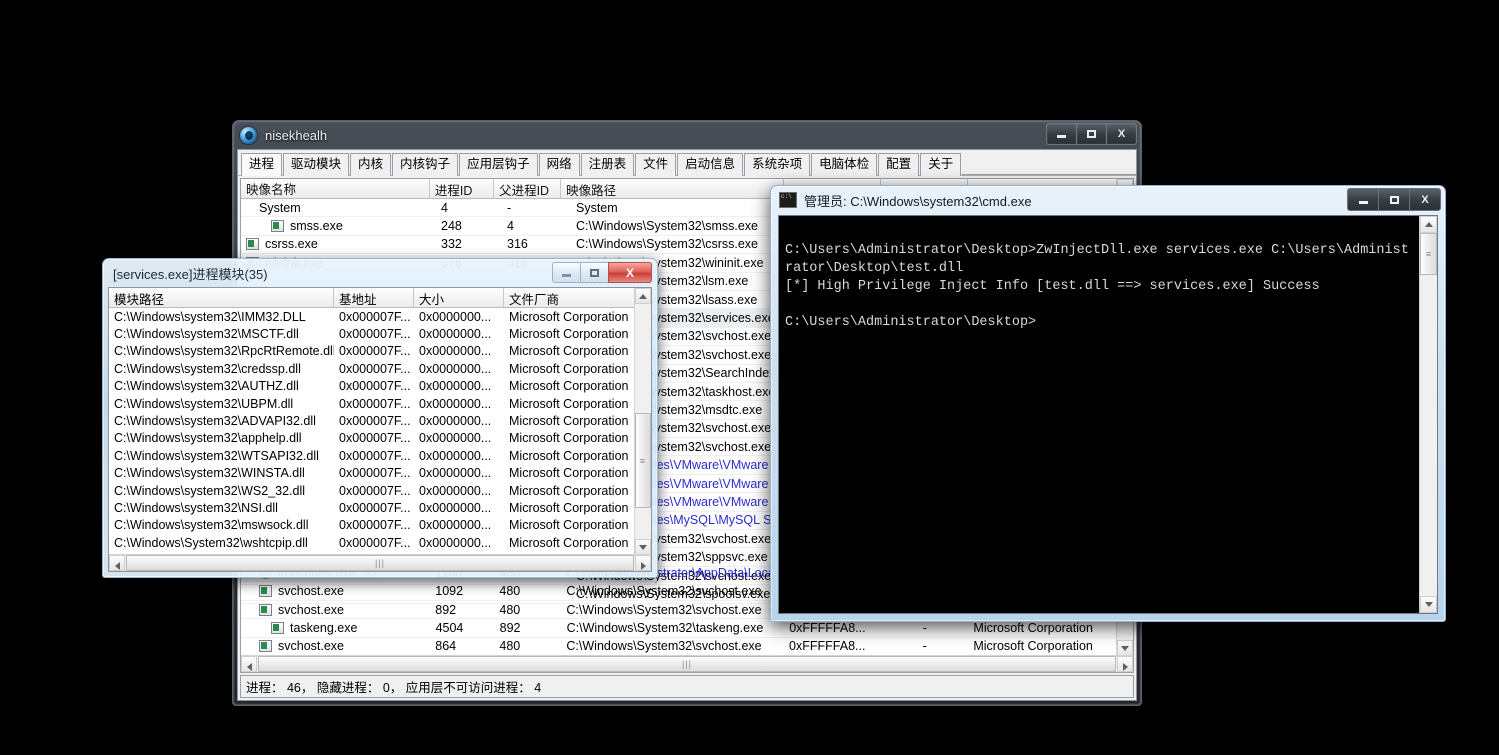  What do you see at coordinates (687, 135) in the screenshot?
I see `main-window-titlebar: nisekhealh X` at bounding box center [687, 135].